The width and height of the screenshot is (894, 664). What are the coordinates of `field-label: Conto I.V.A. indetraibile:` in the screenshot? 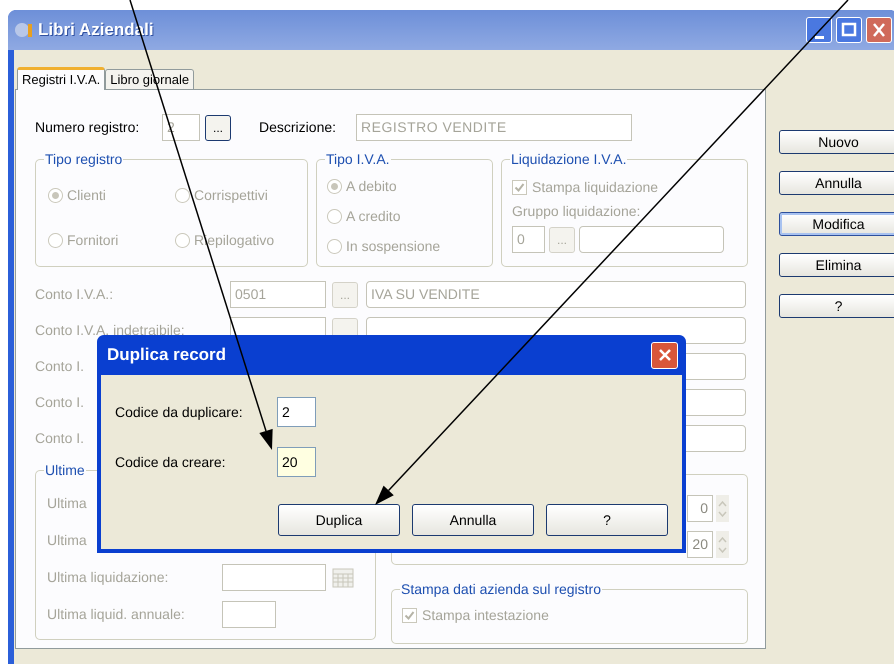 It's located at (110, 330).